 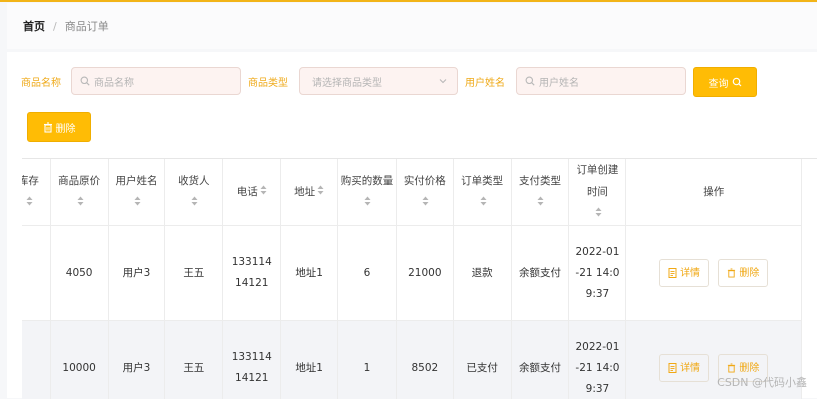 I want to click on product-name-input: 商品名称, so click(x=156, y=81).